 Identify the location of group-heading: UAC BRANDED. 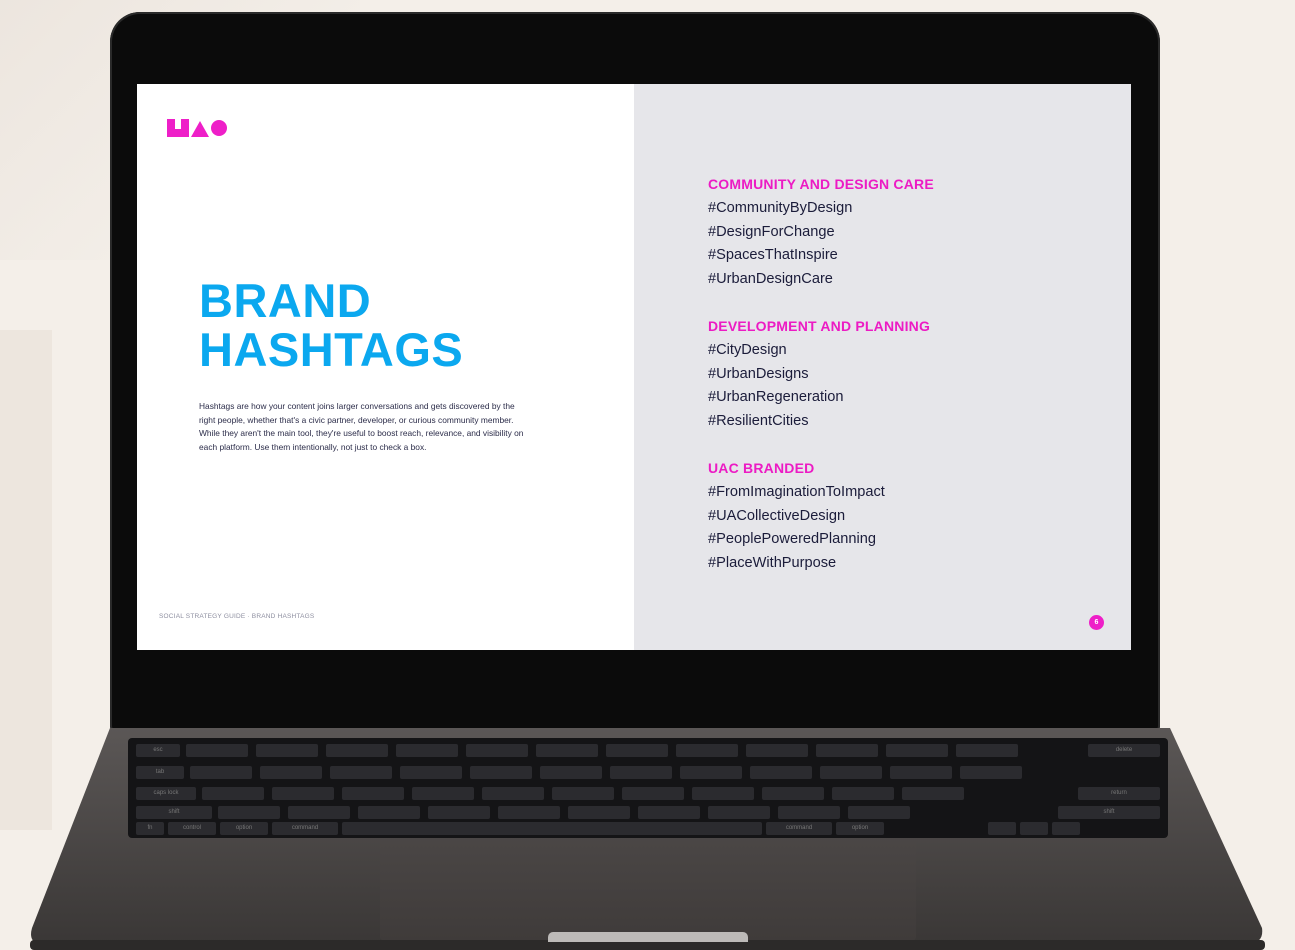
(761, 468).